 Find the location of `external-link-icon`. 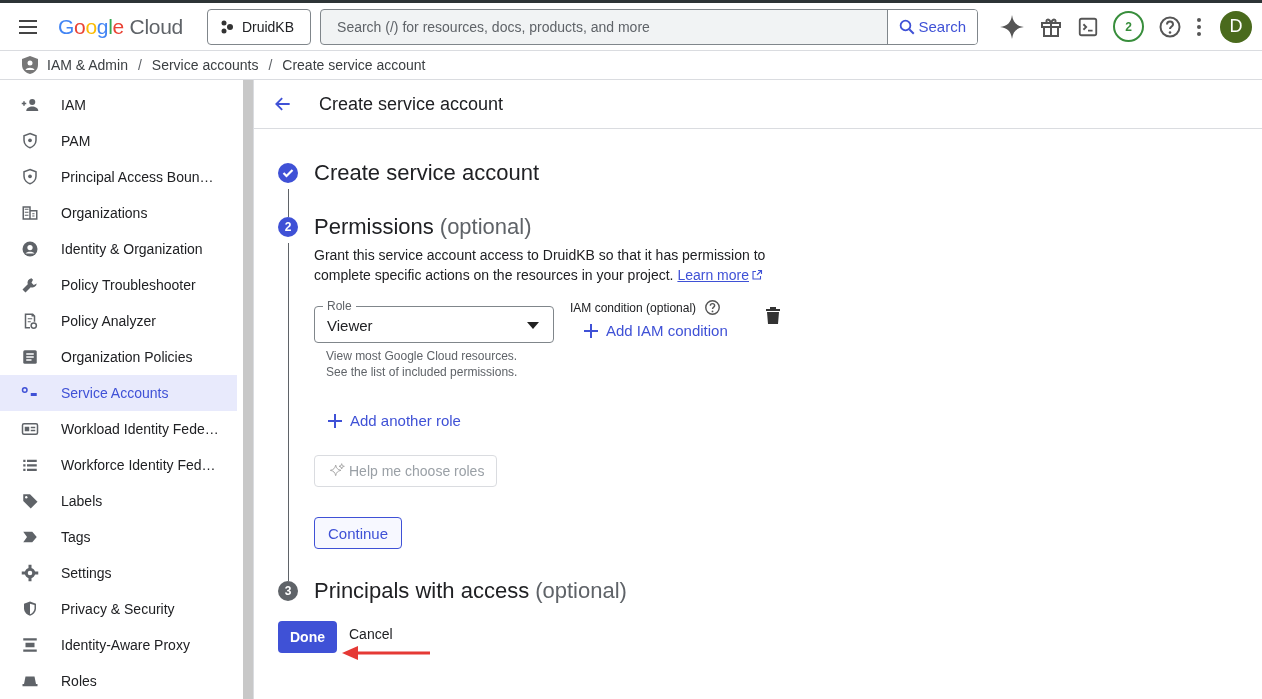

external-link-icon is located at coordinates (757, 275).